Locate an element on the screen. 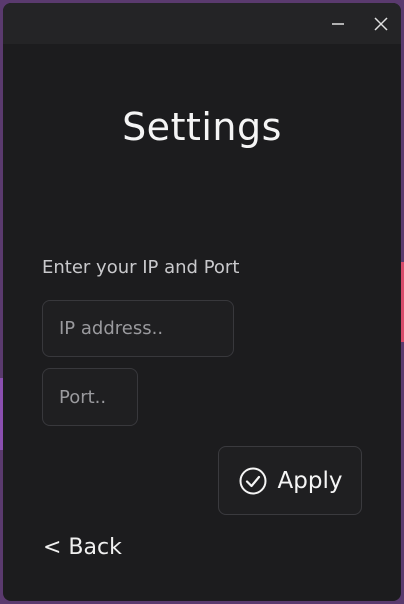 Image resolution: width=404 pixels, height=604 pixels. apply-button: Apply is located at coordinates (290, 480).